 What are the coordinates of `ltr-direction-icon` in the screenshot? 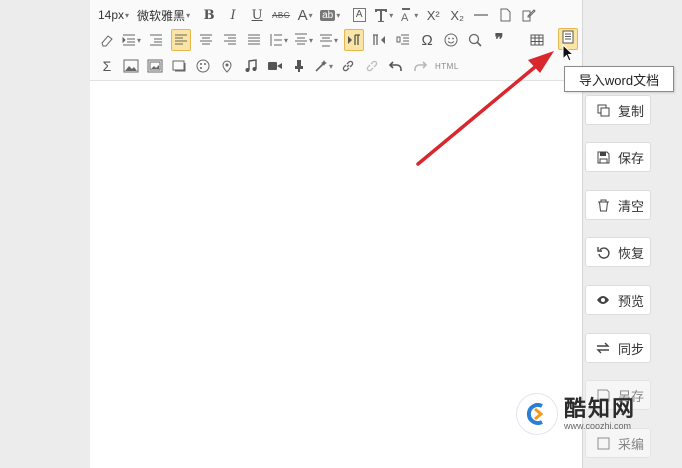 It's located at (354, 40).